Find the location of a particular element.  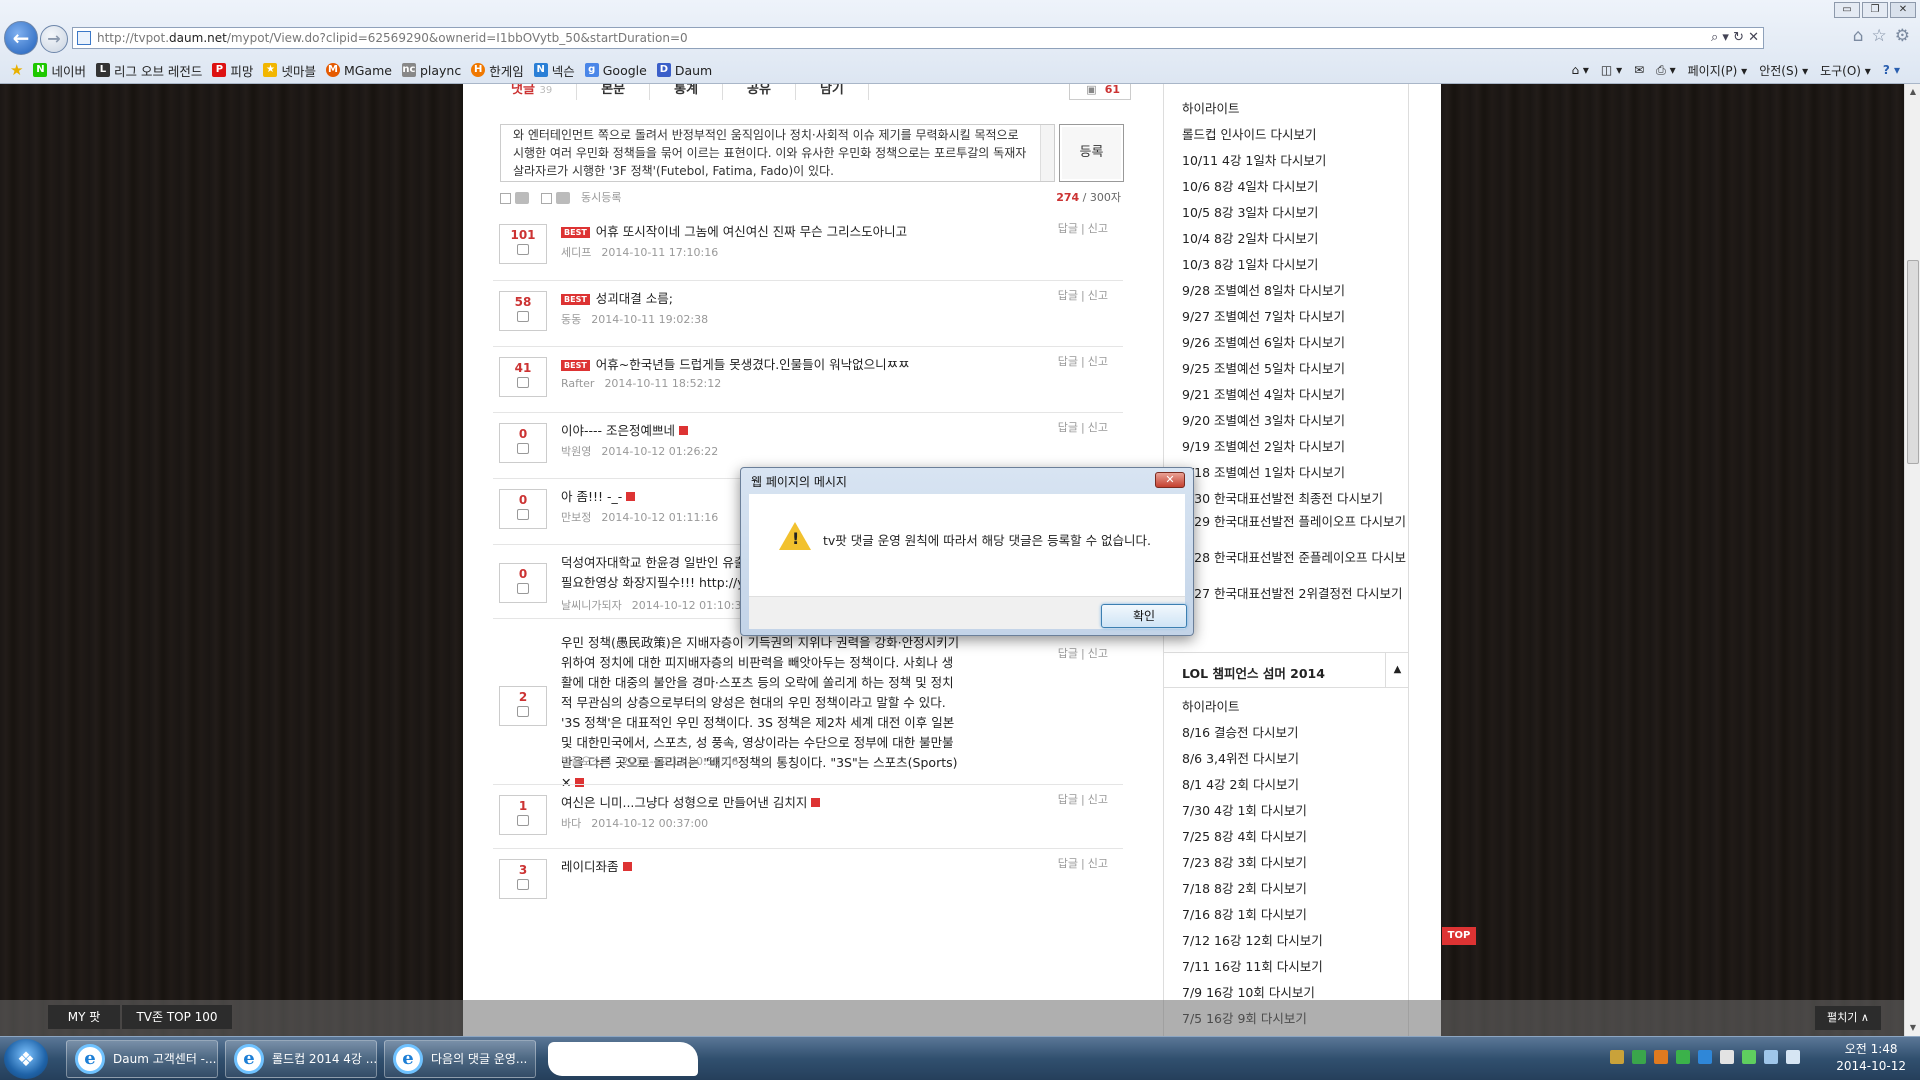

comment-author: 날씨니가되자 is located at coordinates (591, 605).